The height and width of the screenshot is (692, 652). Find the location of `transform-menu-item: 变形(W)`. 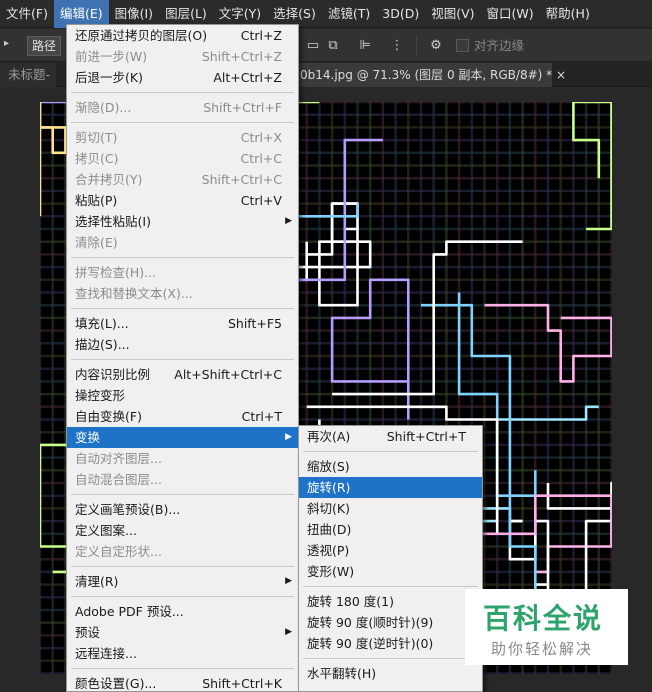

transform-menu-item: 变形(W) is located at coordinates (390, 571).